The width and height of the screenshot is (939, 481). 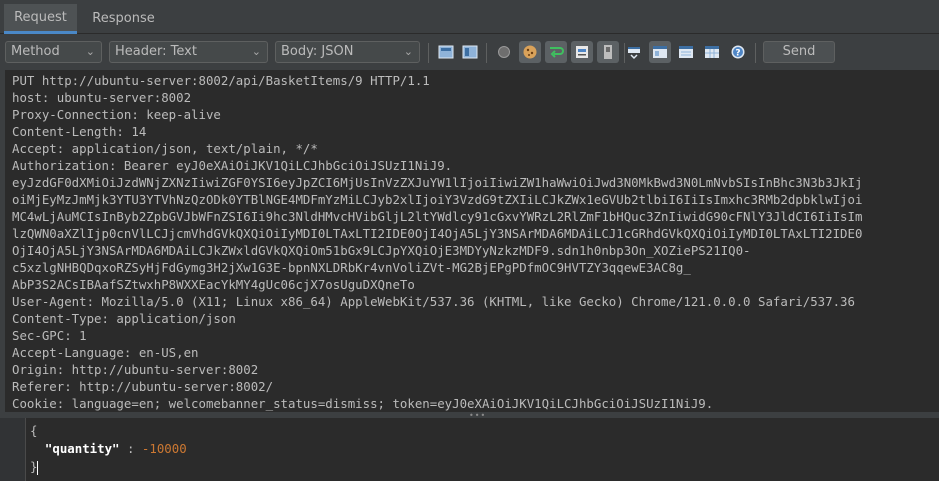 What do you see at coordinates (712, 52) in the screenshot?
I see `grid-view-icon` at bounding box center [712, 52].